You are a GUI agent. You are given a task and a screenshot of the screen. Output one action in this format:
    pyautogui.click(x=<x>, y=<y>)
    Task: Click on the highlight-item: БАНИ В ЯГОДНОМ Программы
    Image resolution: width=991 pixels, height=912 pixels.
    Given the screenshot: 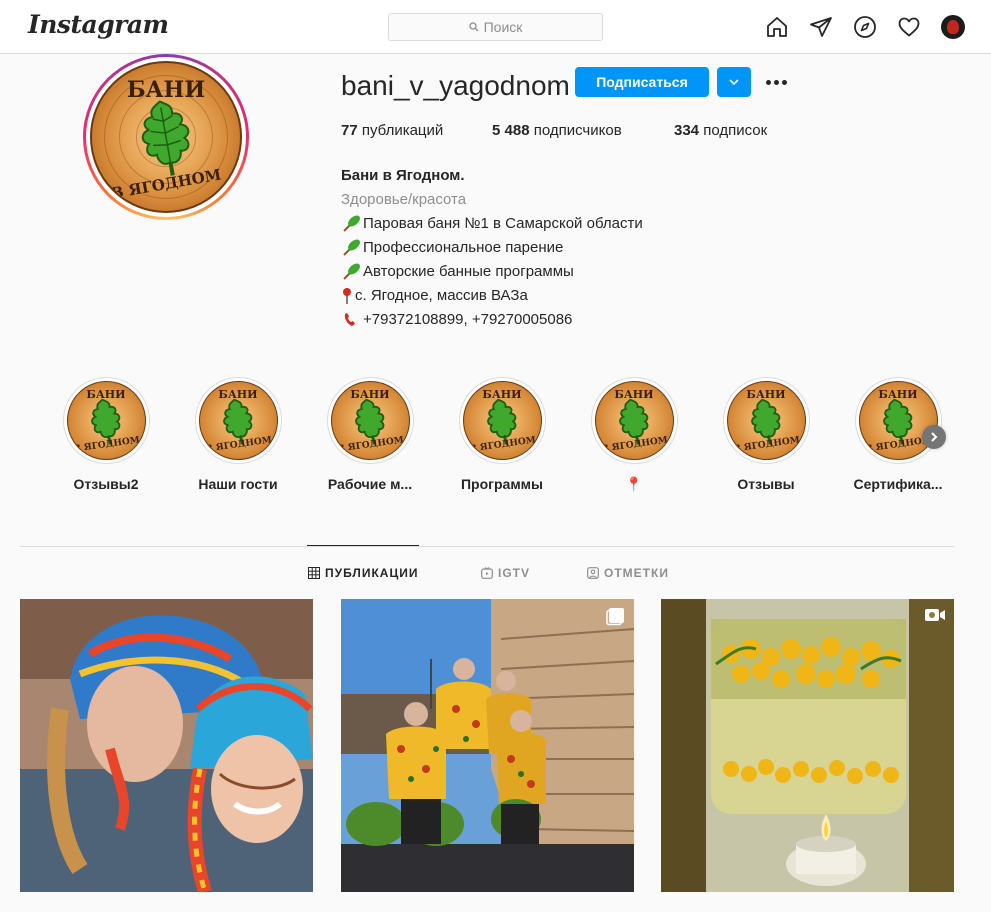 What is the action you would take?
    pyautogui.click(x=502, y=434)
    